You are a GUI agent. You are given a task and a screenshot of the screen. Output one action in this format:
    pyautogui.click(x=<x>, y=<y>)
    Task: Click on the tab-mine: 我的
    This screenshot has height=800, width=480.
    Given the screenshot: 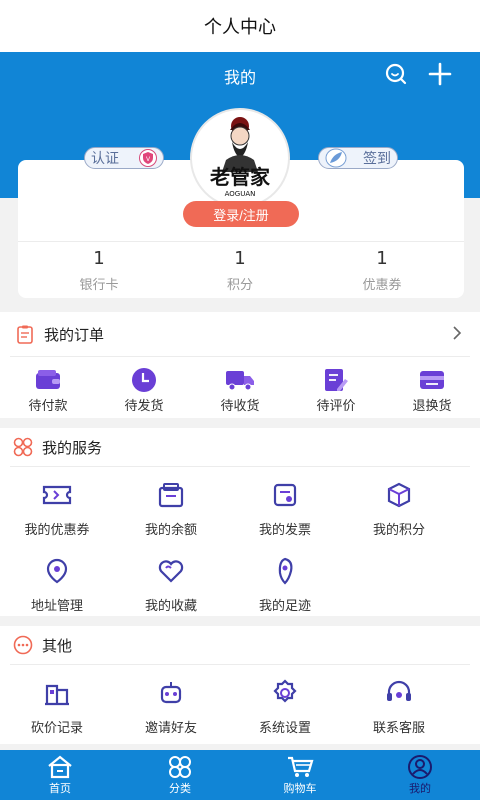 What is the action you would take?
    pyautogui.click(x=420, y=775)
    